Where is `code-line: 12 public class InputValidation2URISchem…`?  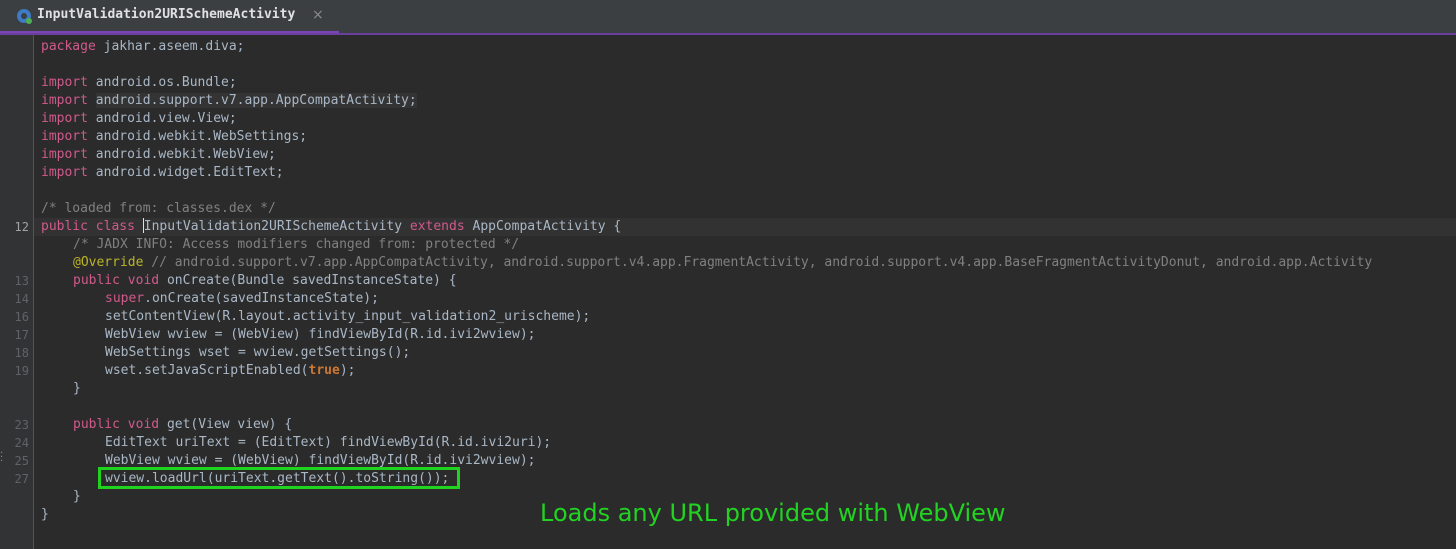 code-line: 12 public class InputValidation2URISchem… is located at coordinates (728, 227).